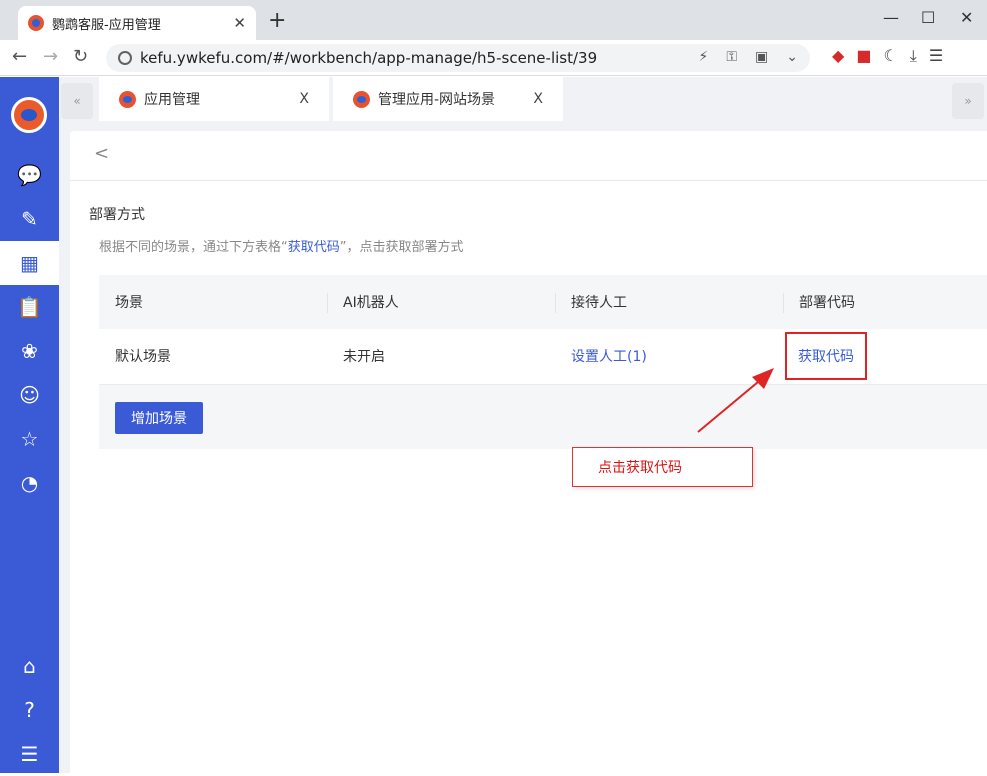 The image size is (987, 776). I want to click on back-bar: <, so click(528, 156).